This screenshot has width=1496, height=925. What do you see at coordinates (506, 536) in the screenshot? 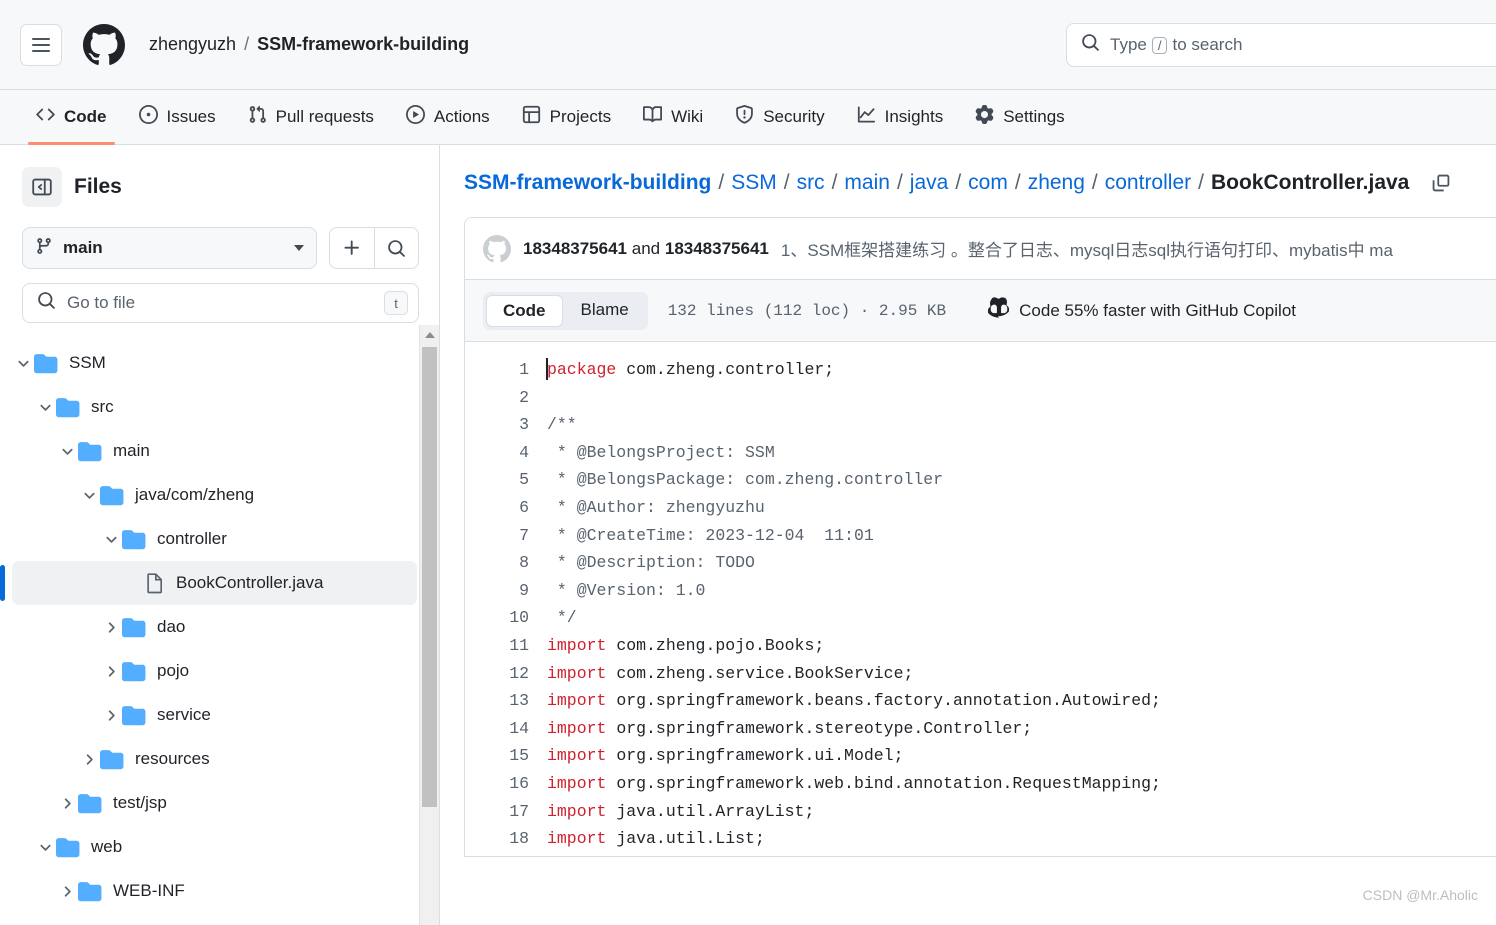
I see `line-number: 7` at bounding box center [506, 536].